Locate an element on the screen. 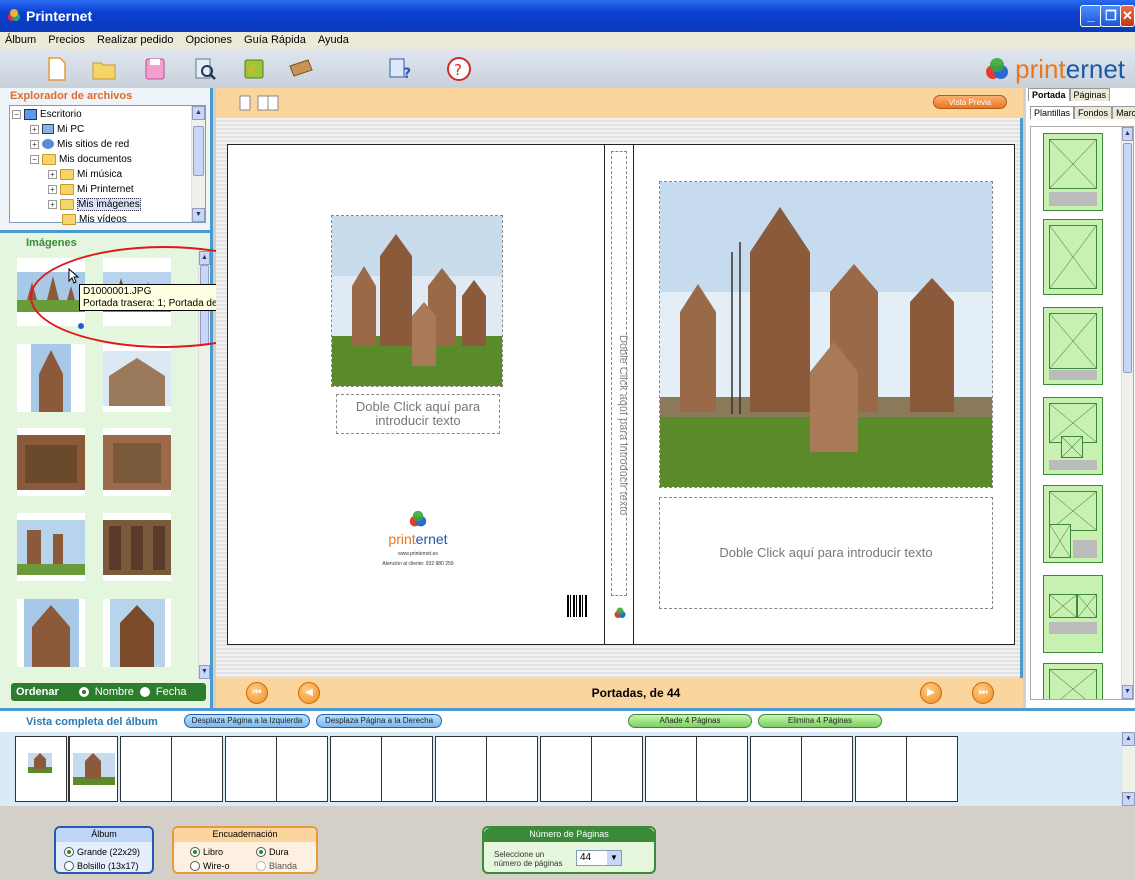 This screenshot has width=1135, height=880. menu-order: Realizar pedido is located at coordinates (134, 39).